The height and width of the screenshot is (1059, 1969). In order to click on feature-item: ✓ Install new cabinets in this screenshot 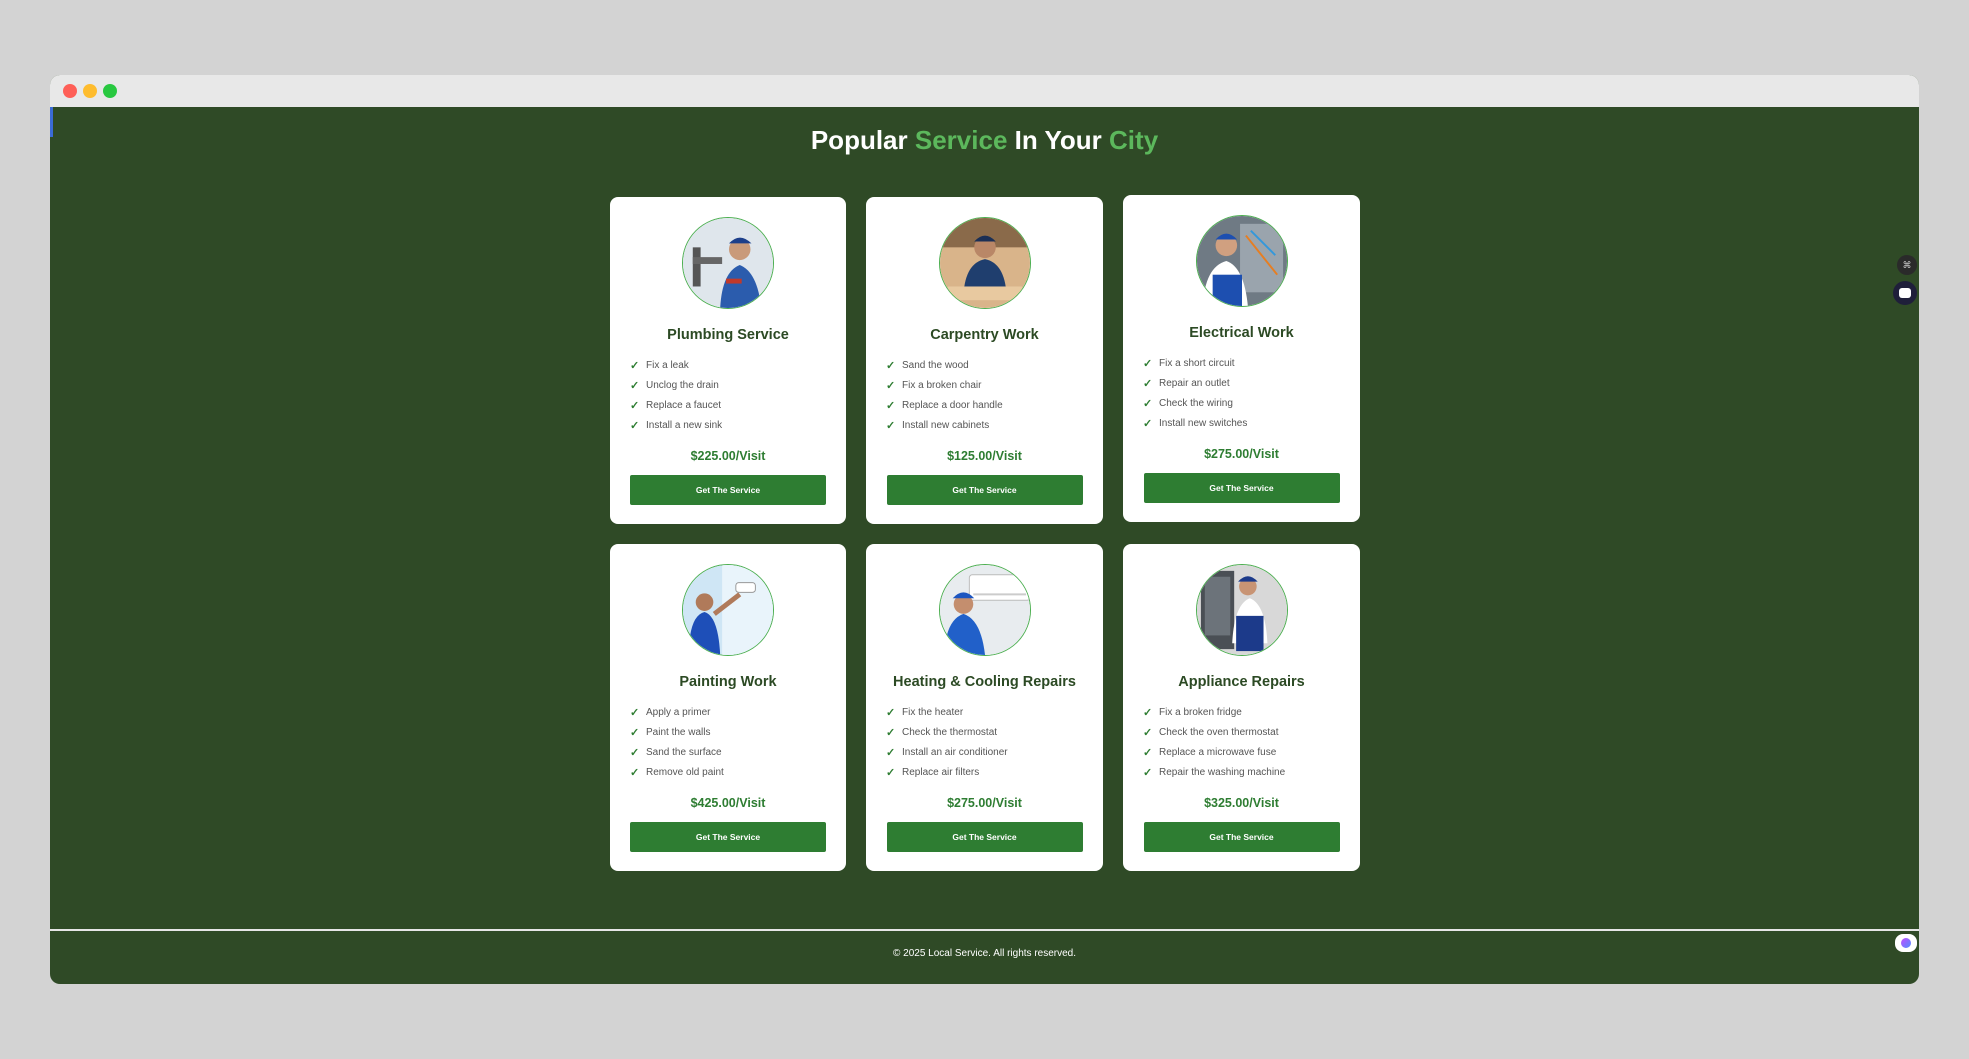, I will do `click(938, 425)`.